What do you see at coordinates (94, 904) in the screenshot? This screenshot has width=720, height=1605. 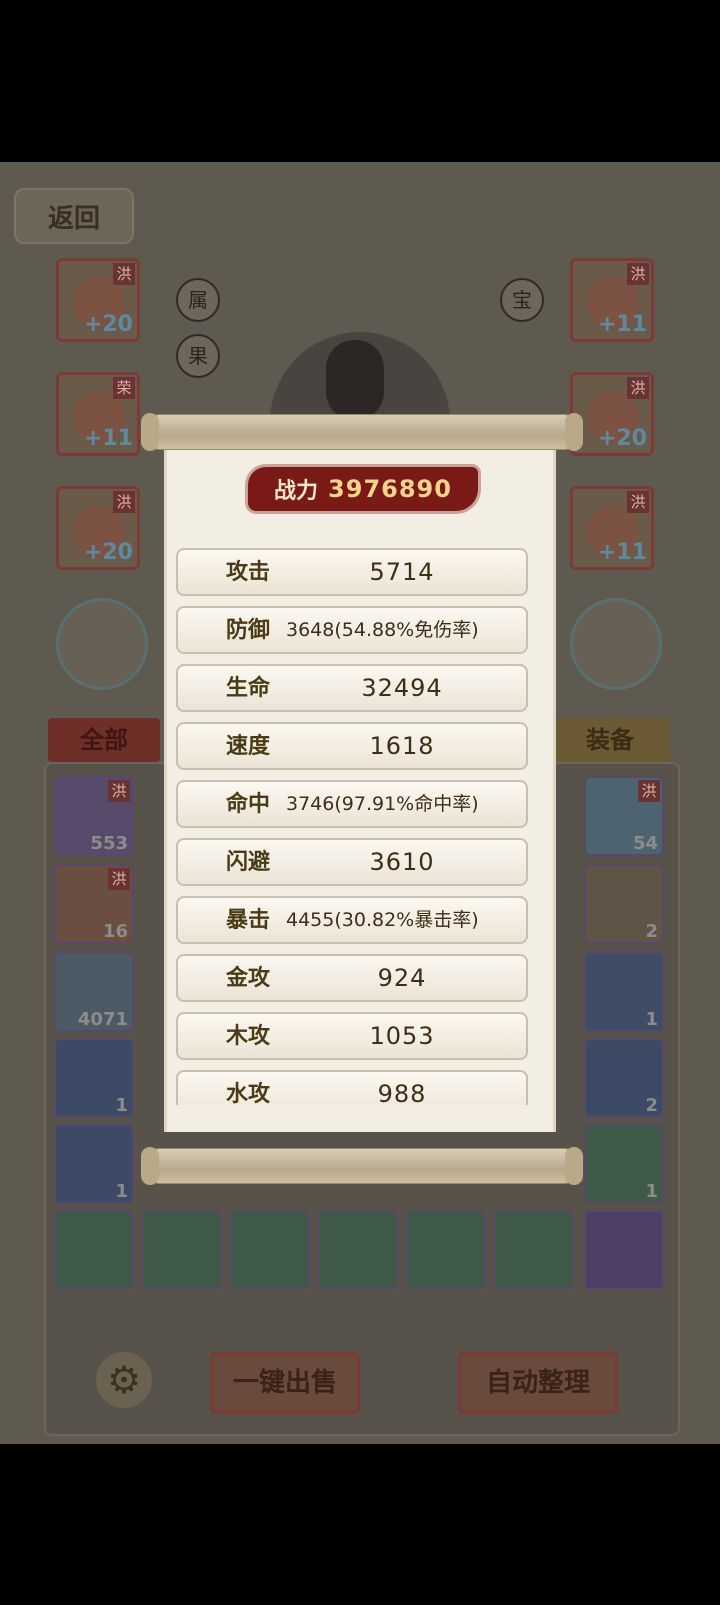 I see `inventory-item: 洪 16` at bounding box center [94, 904].